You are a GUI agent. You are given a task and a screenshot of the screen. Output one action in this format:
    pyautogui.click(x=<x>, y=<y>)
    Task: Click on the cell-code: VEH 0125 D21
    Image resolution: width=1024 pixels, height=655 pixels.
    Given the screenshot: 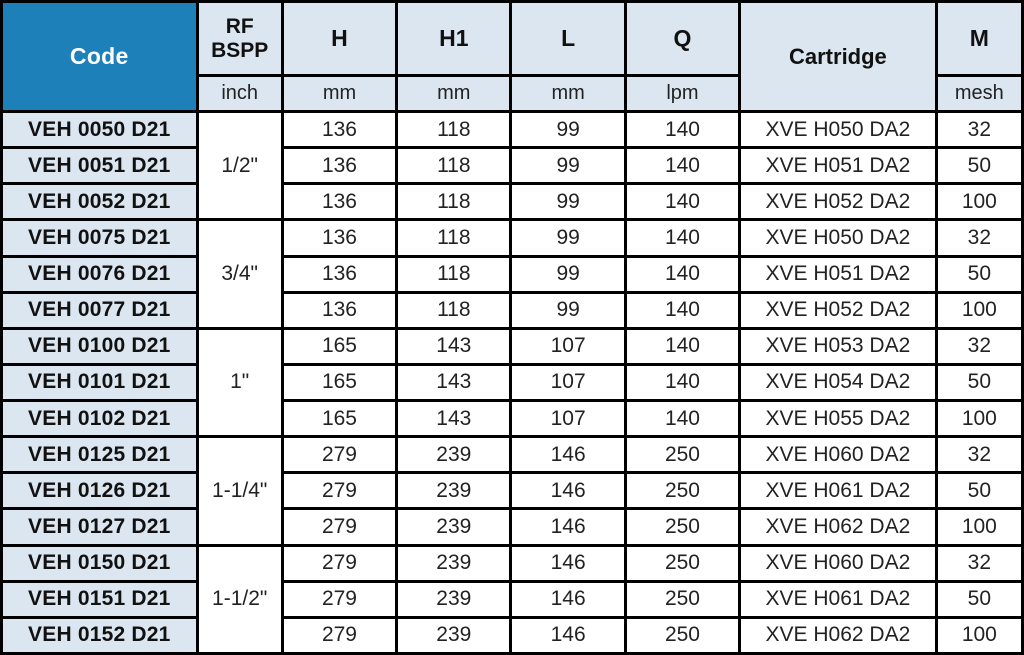 What is the action you would take?
    pyautogui.click(x=99, y=455)
    